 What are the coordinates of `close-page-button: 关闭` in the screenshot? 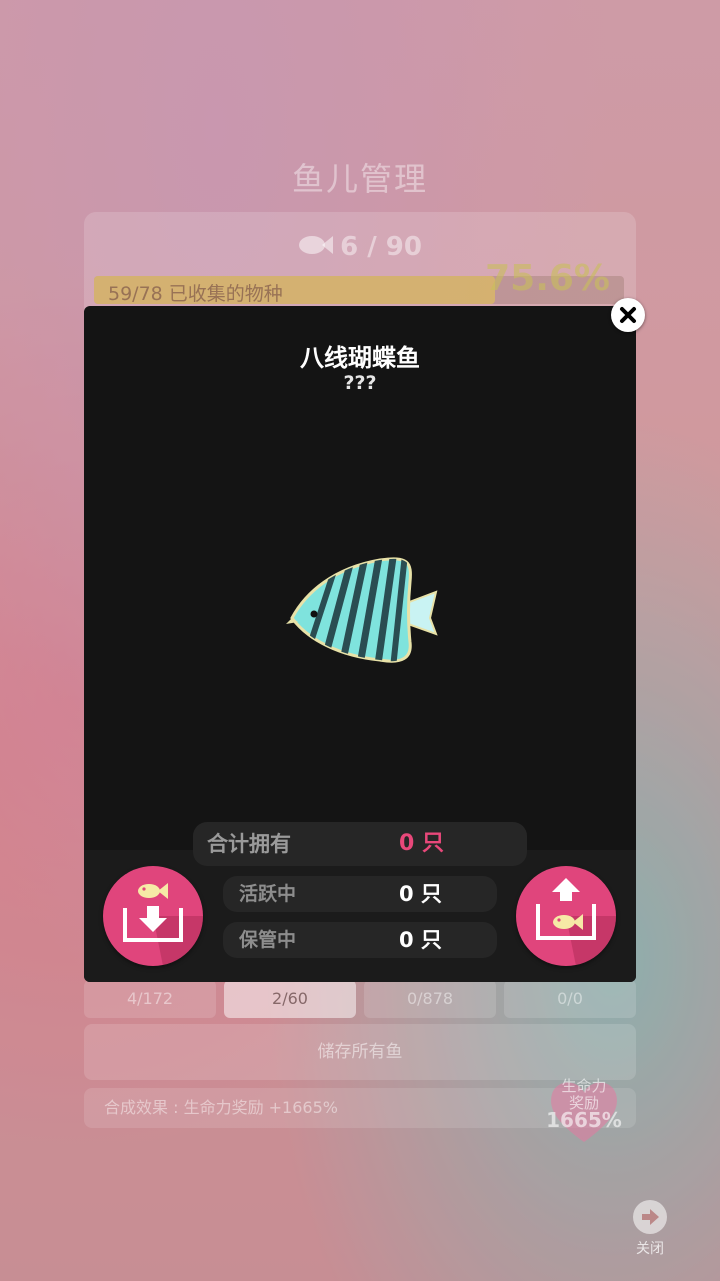 It's located at (650, 1229).